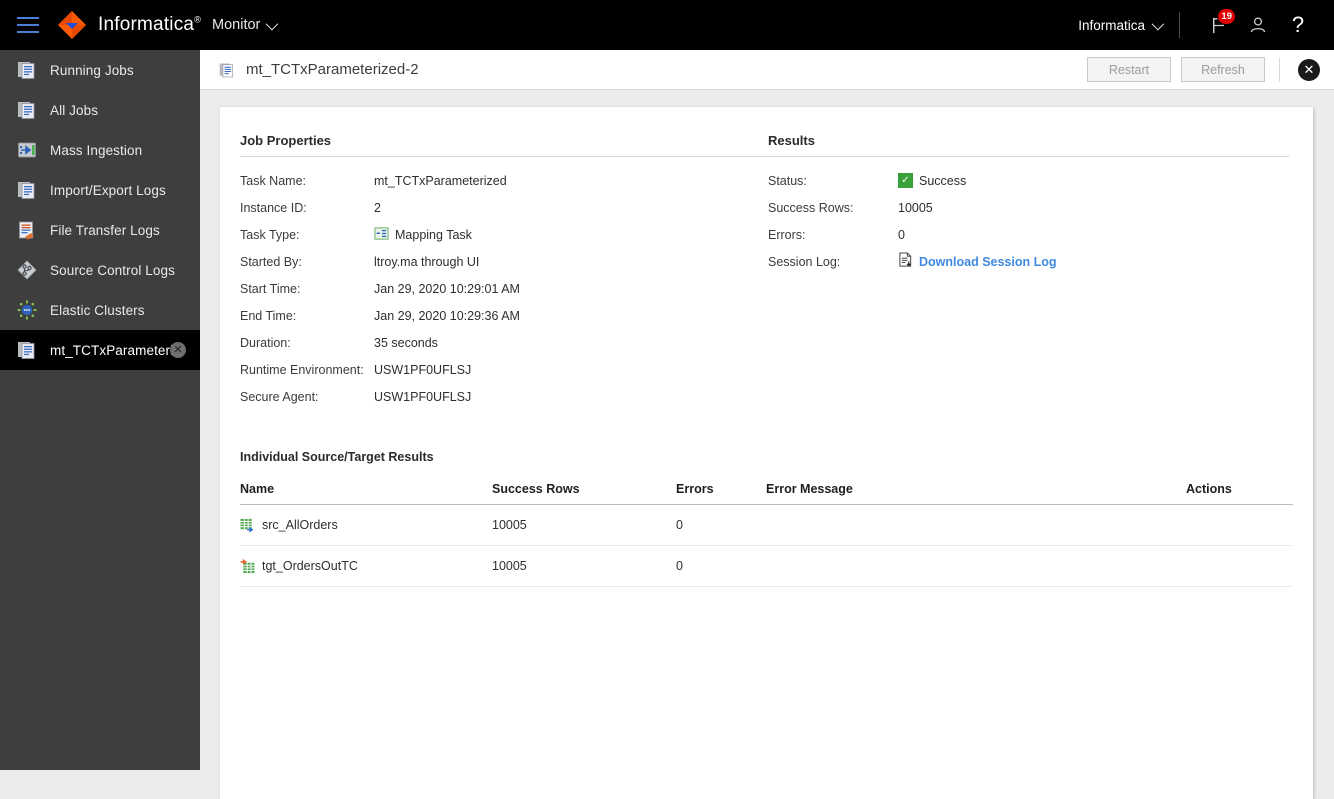 Image resolution: width=1334 pixels, height=799 pixels. I want to click on property-label: Success Rows:, so click(811, 207).